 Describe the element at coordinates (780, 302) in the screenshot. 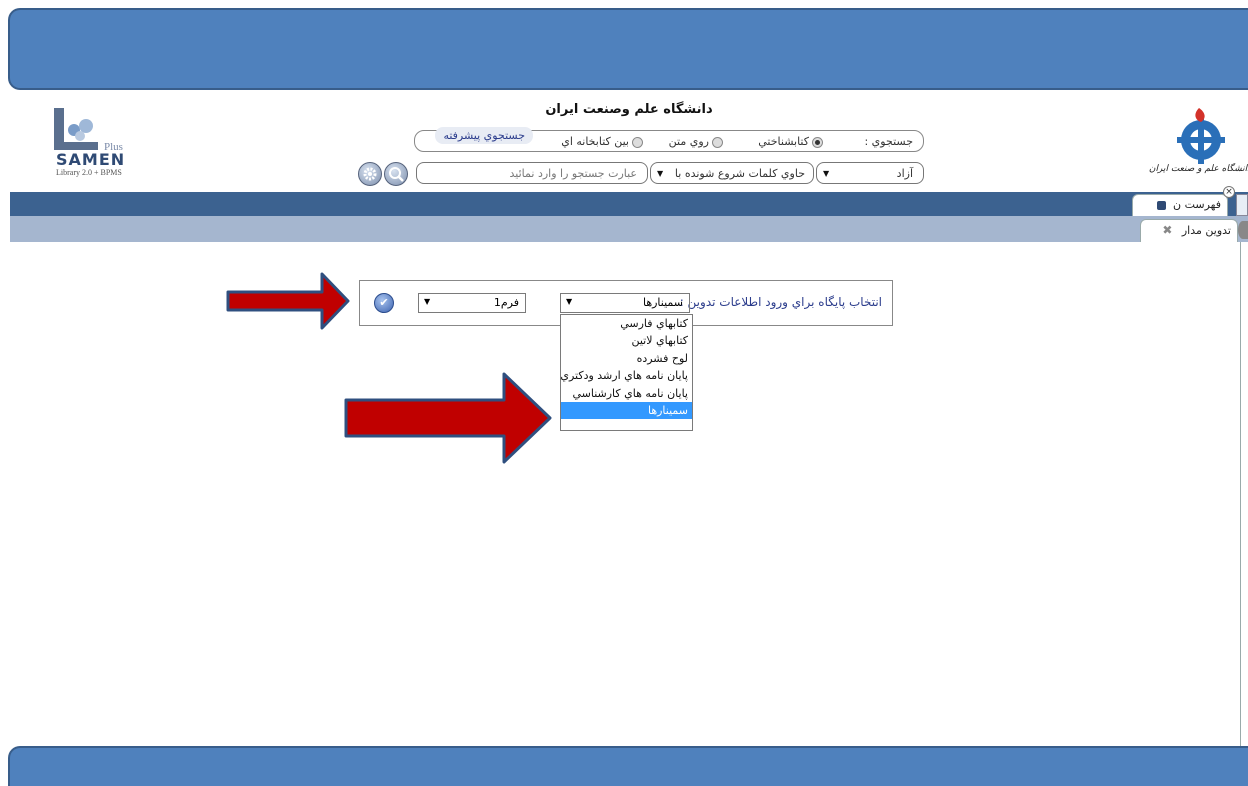

I see `database-prompt-label: انتخاب پايگاه براي ورود اطلاعات تدوين :` at that location.